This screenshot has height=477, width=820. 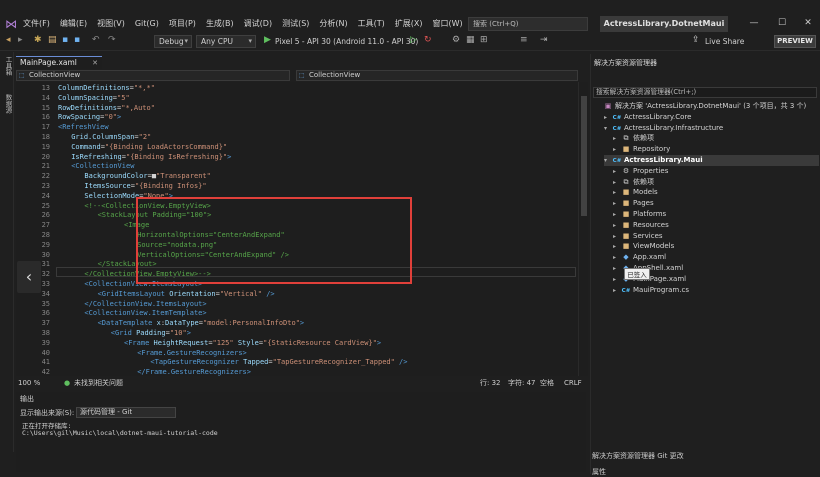 What do you see at coordinates (149, 147) in the screenshot?
I see `code-line: Command="{Binding LoadActorsCommand}"` at bounding box center [149, 147].